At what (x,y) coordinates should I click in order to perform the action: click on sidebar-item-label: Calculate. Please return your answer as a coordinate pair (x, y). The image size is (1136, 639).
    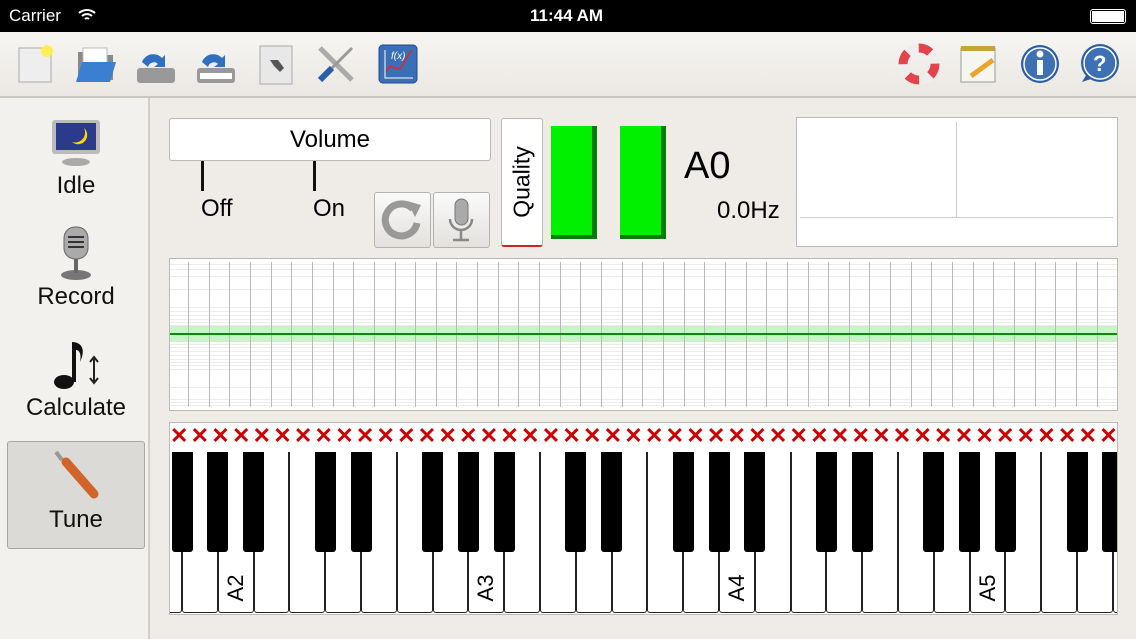
    Looking at the image, I should click on (76, 407).